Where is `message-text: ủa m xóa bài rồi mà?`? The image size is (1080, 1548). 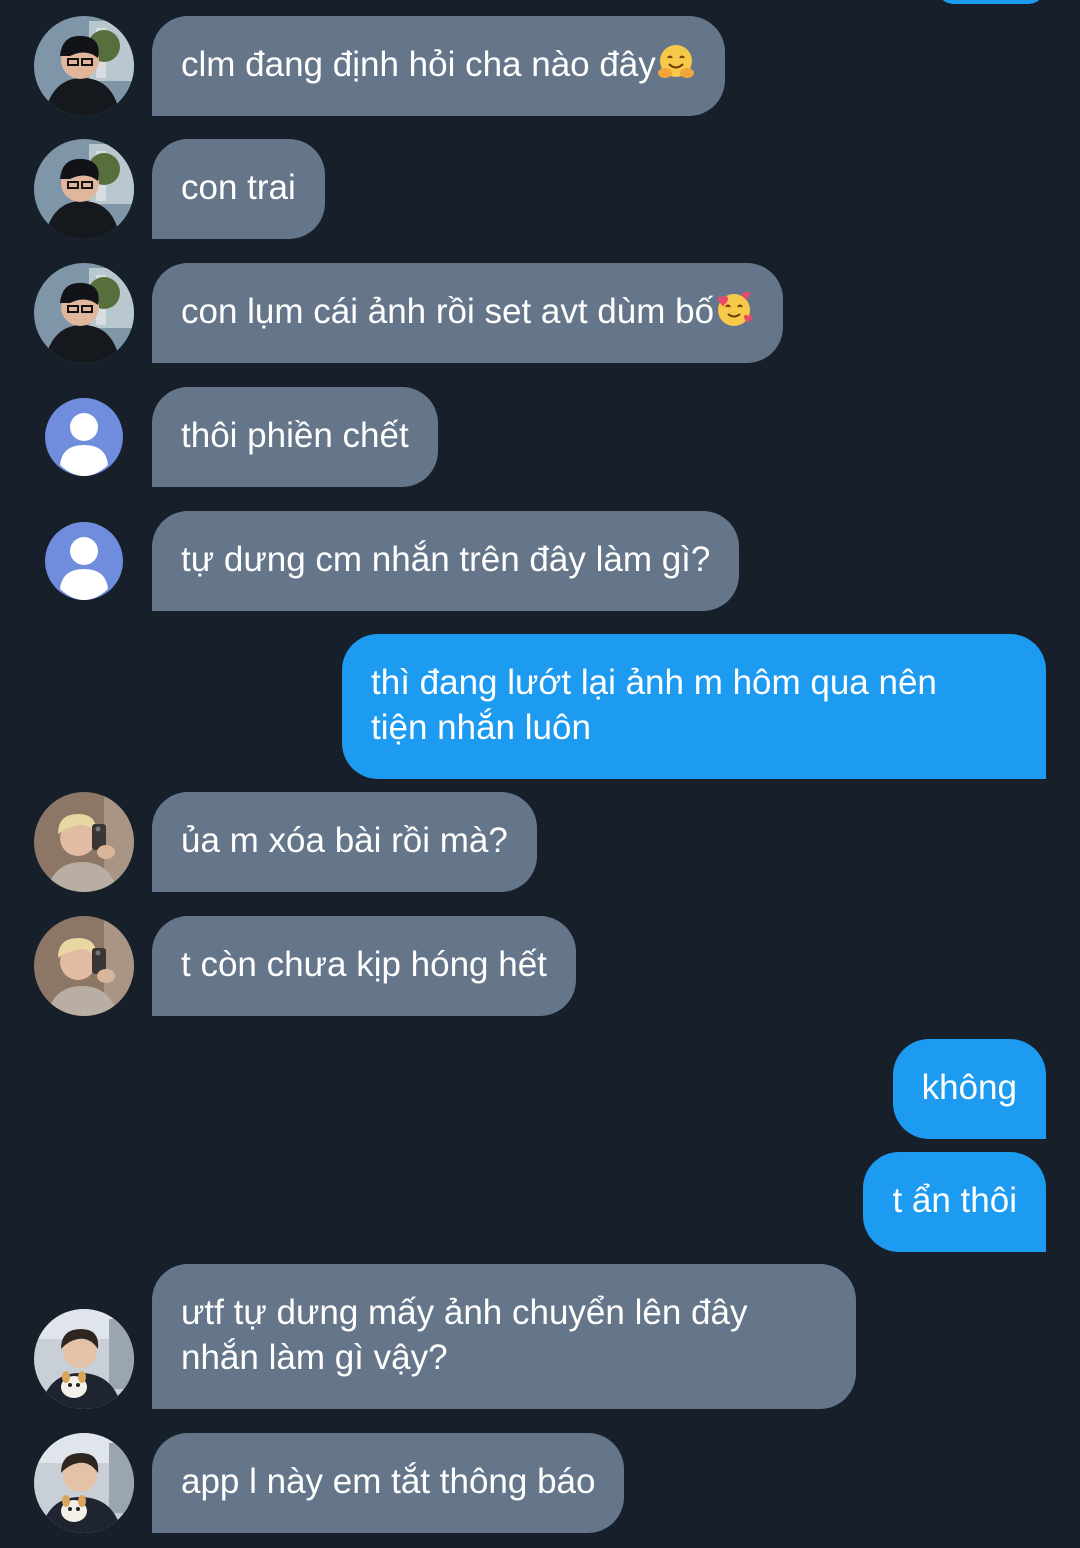 message-text: ủa m xóa bài rồi mà? is located at coordinates (344, 840).